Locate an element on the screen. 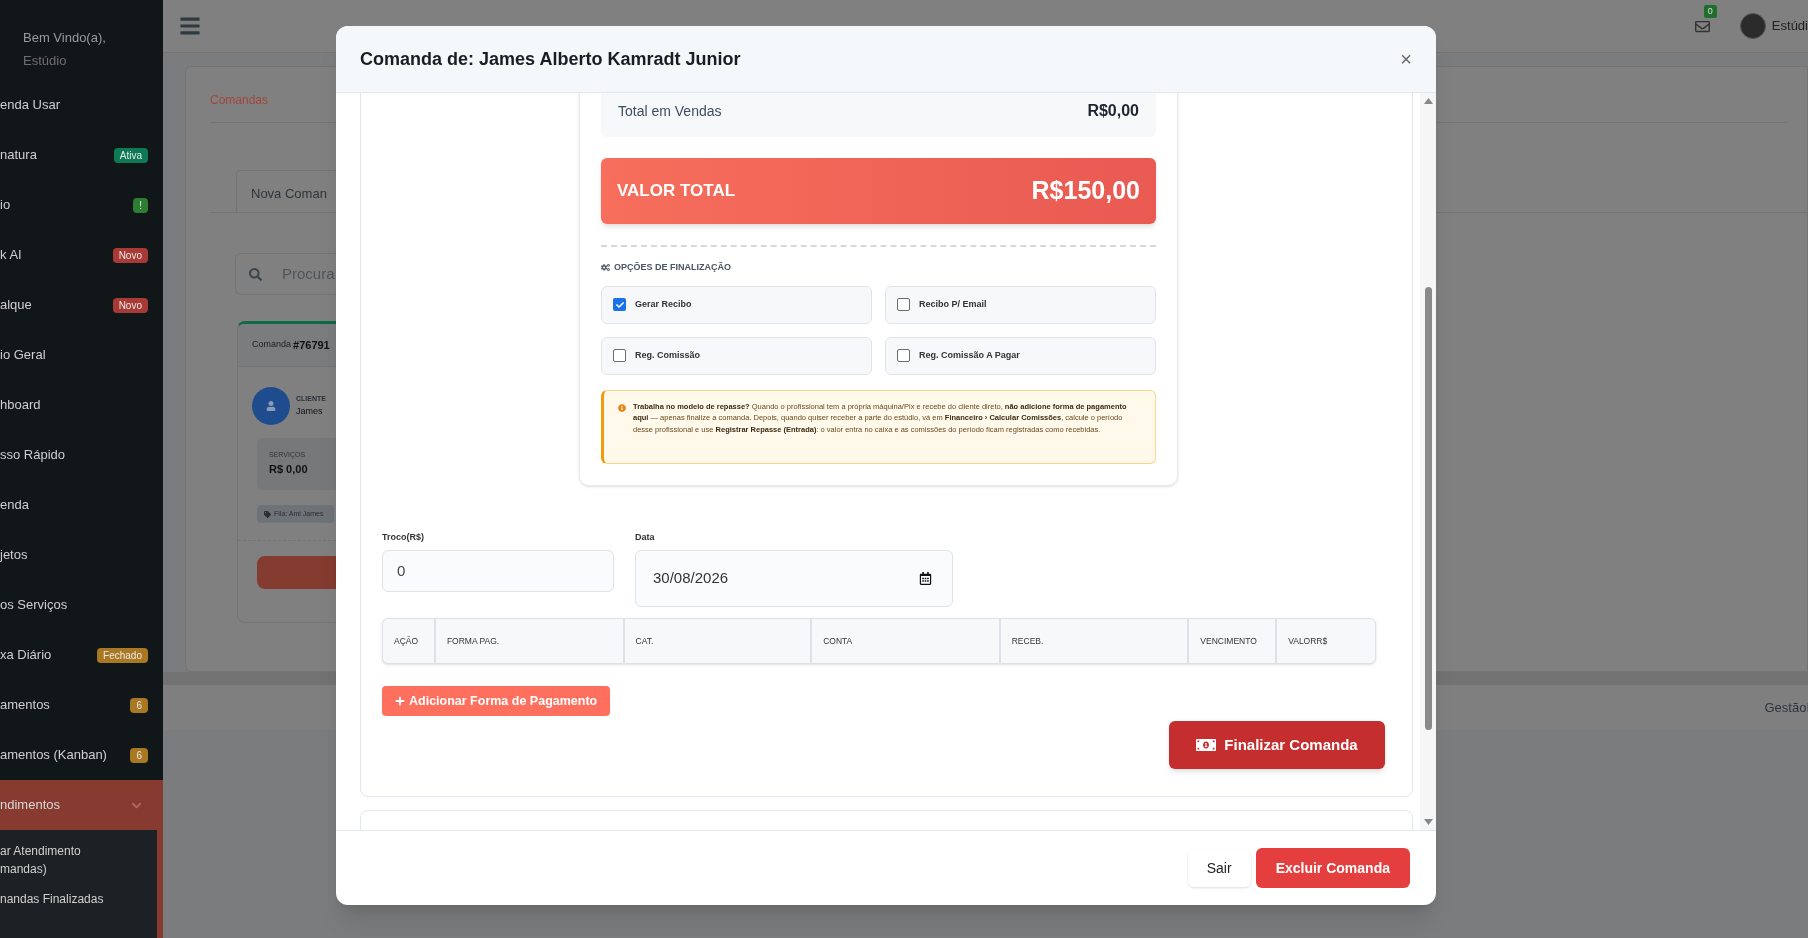  sidebar-item: enda Usar is located at coordinates (81, 105).